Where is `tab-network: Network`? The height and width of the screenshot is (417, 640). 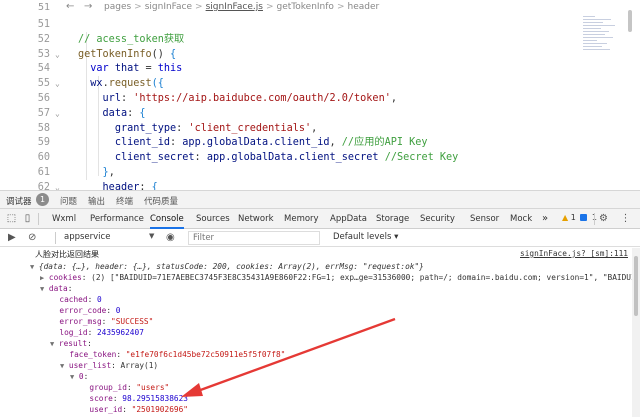
tab-network: Network is located at coordinates (256, 219).